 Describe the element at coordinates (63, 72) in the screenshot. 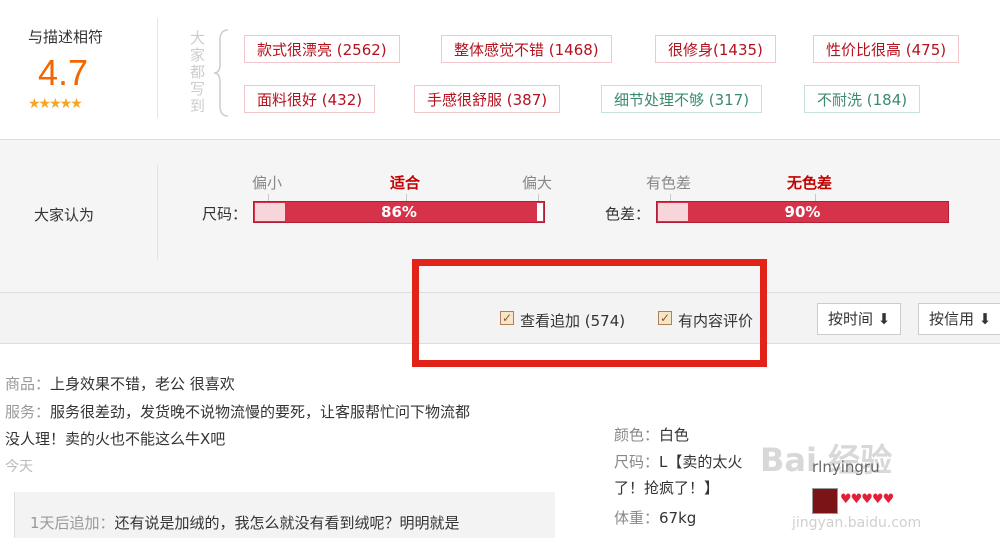

I see `rating-value: 4.7` at that location.